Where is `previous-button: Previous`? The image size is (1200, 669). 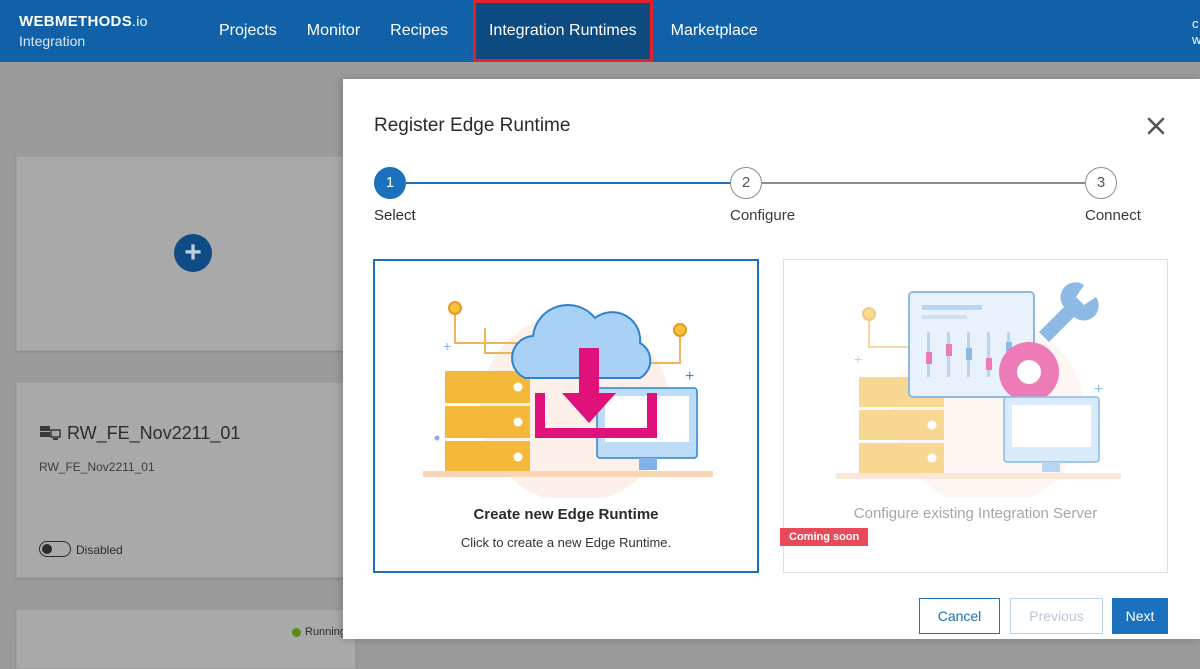
previous-button: Previous is located at coordinates (1056, 616).